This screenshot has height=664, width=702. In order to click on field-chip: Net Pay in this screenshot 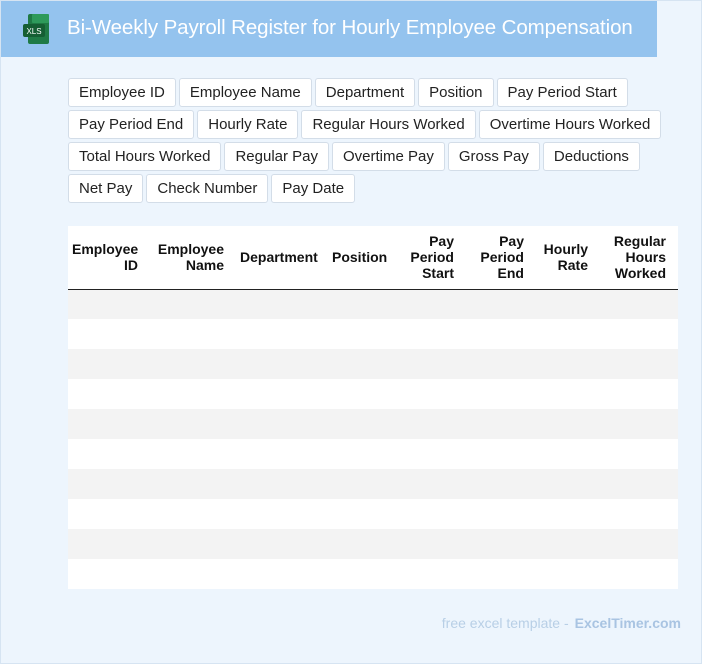, I will do `click(106, 188)`.